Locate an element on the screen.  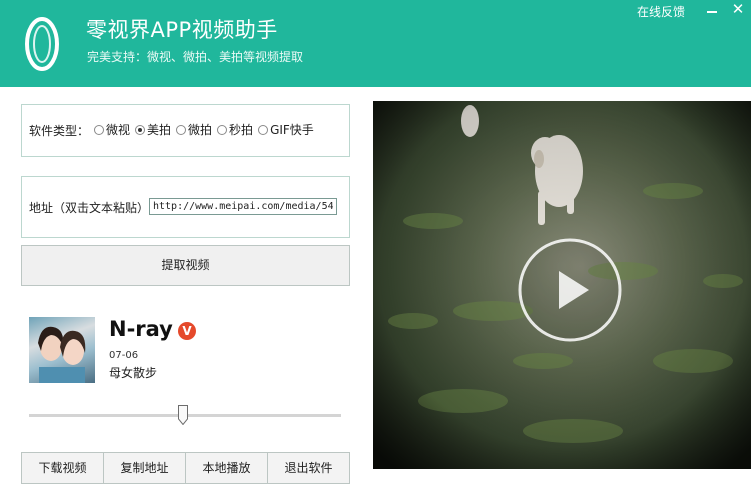
software-type-option: 微视 is located at coordinates (112, 129).